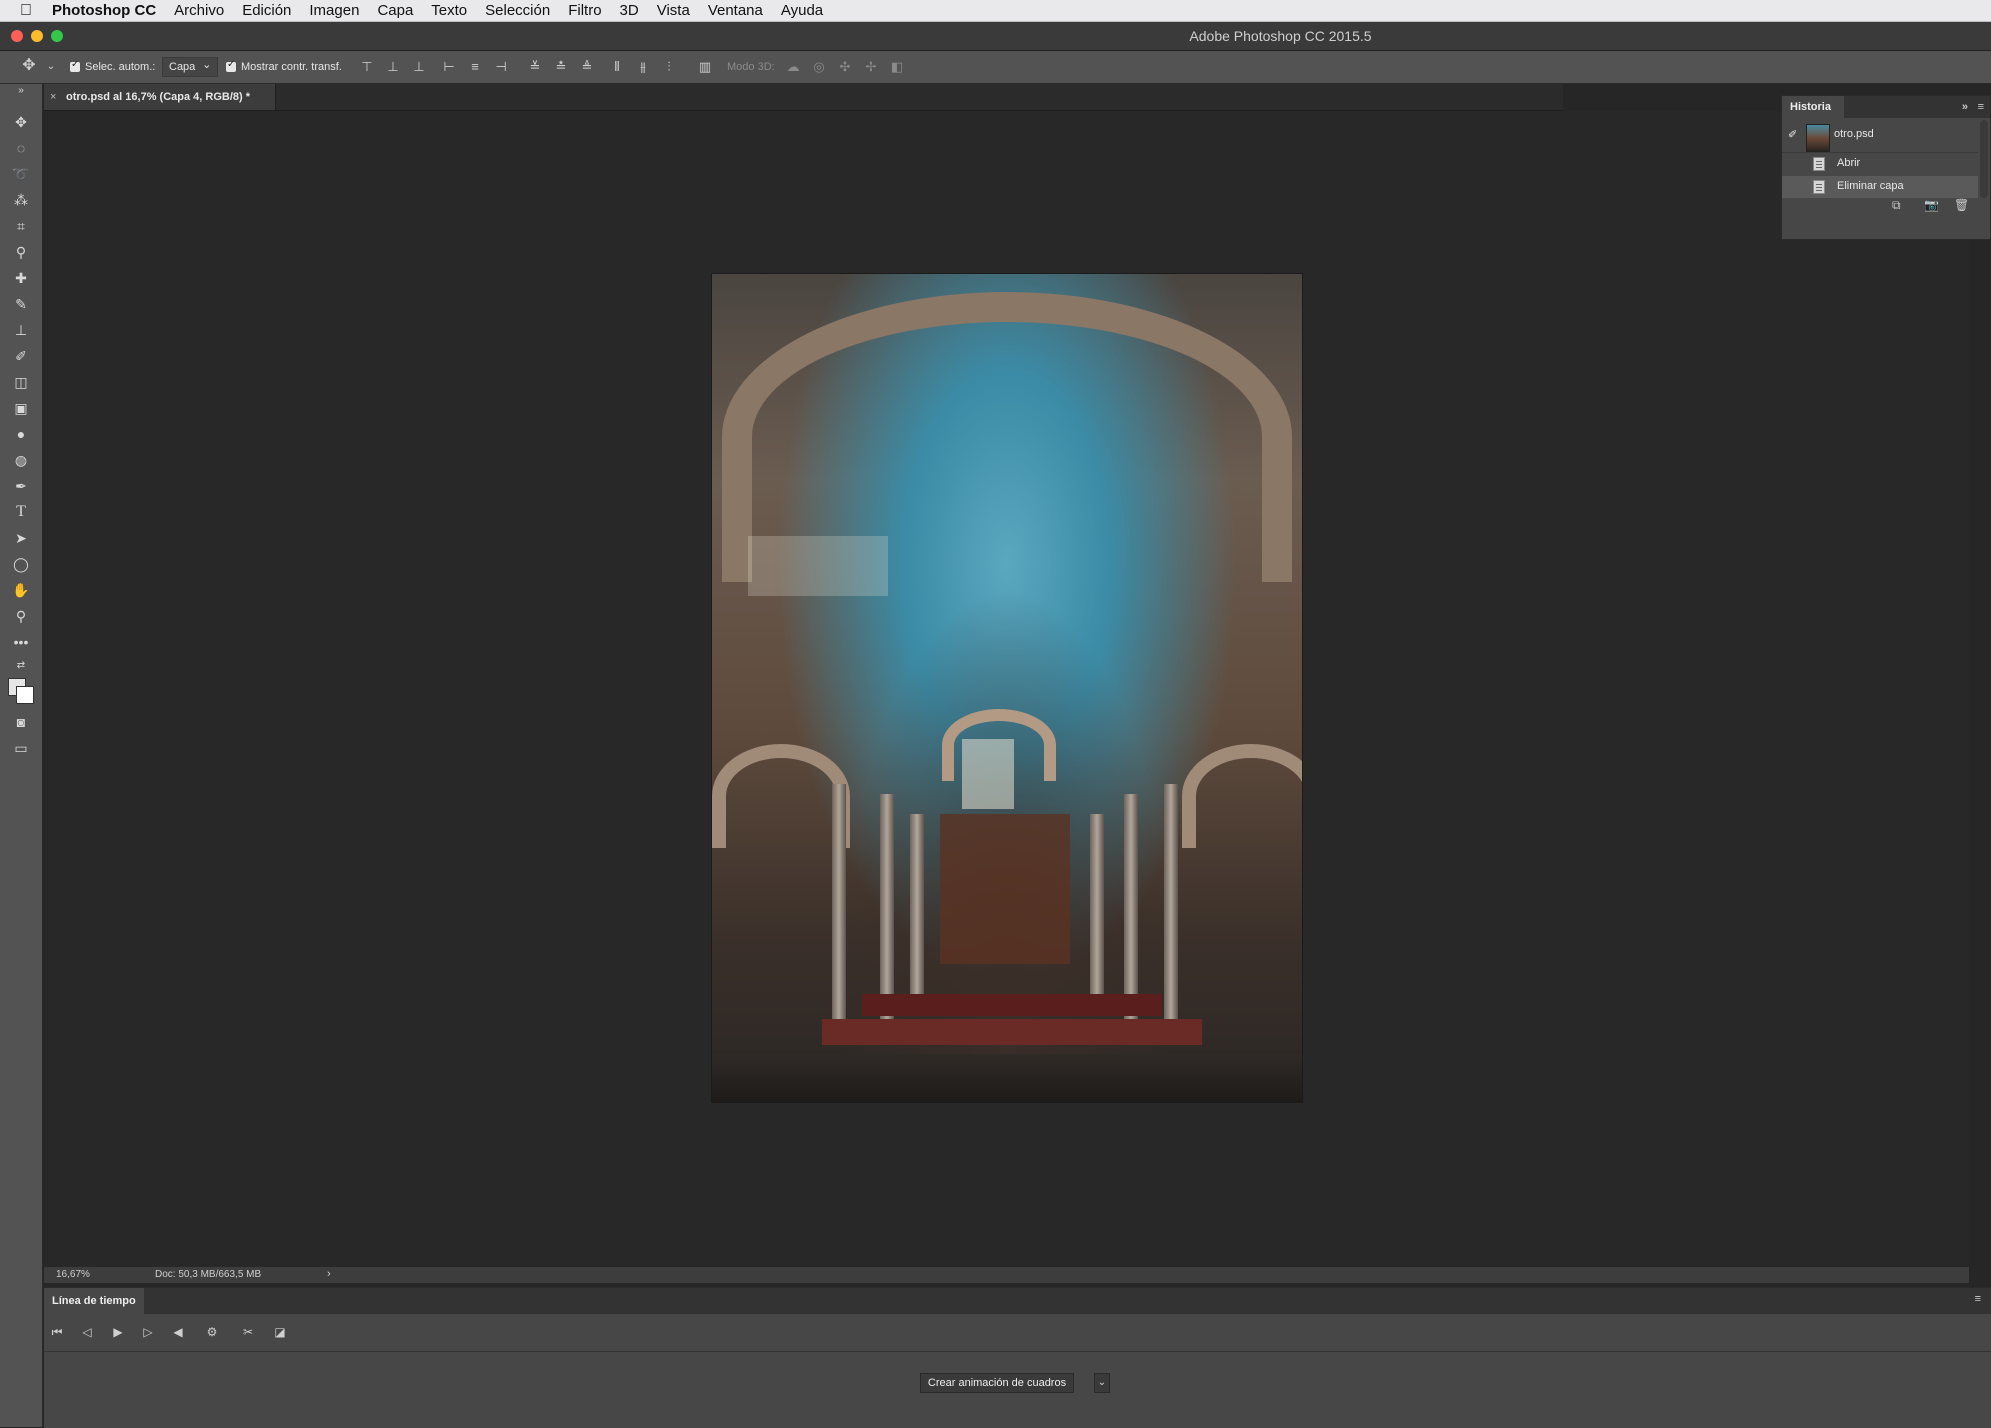 Image resolution: width=1991 pixels, height=1428 pixels. What do you see at coordinates (21, 590) in the screenshot?
I see `hand-tool-icon: ✋` at bounding box center [21, 590].